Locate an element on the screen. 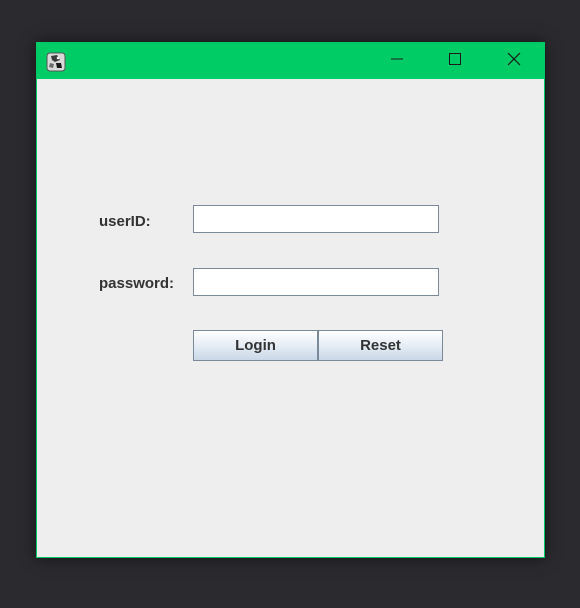 This screenshot has width=580, height=608. title-bar is located at coordinates (290, 61).